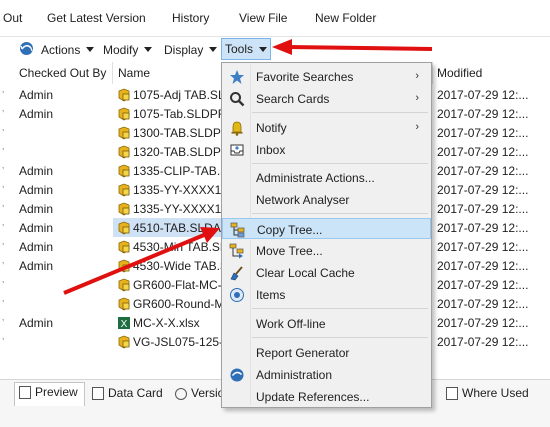 This screenshot has width=550, height=427. Describe the element at coordinates (62, 73) in the screenshot. I see `column-header-checked-out-by: Checked Out By` at that location.